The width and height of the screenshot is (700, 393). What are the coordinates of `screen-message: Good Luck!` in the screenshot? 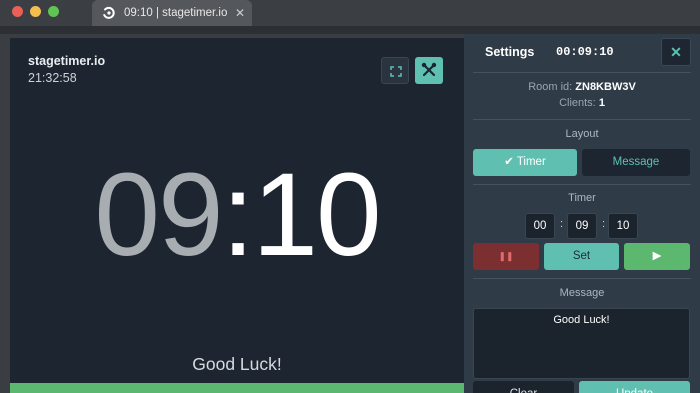 It's located at (237, 364).